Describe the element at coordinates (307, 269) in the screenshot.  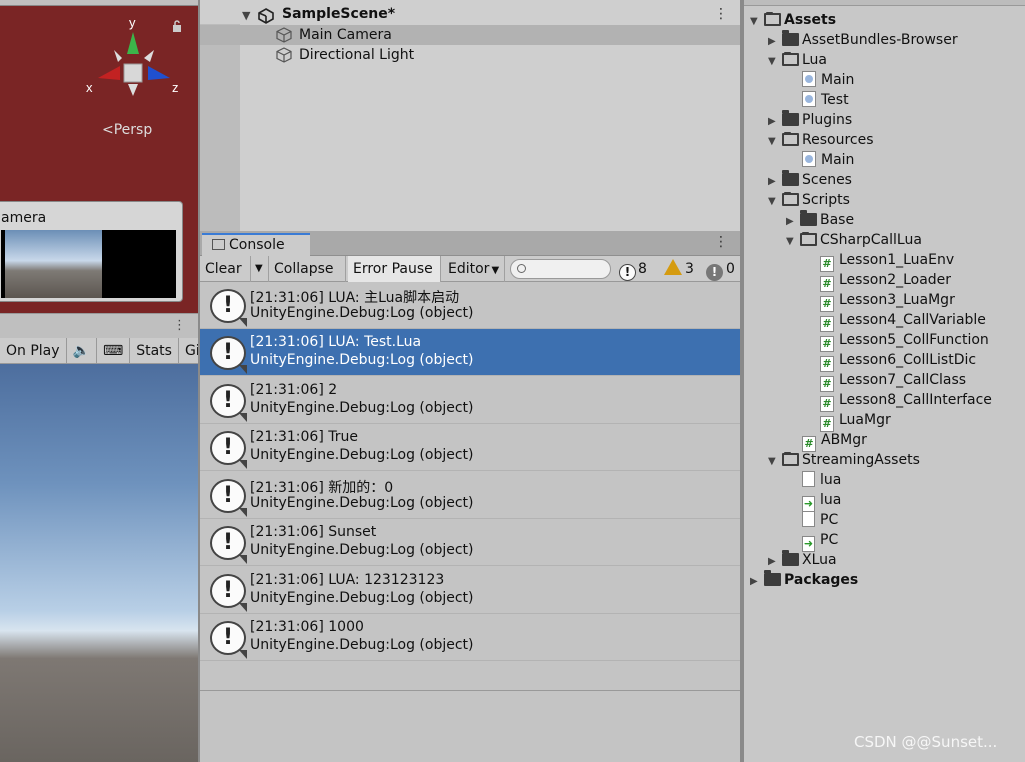
I see `collapse-button: Collapse` at that location.